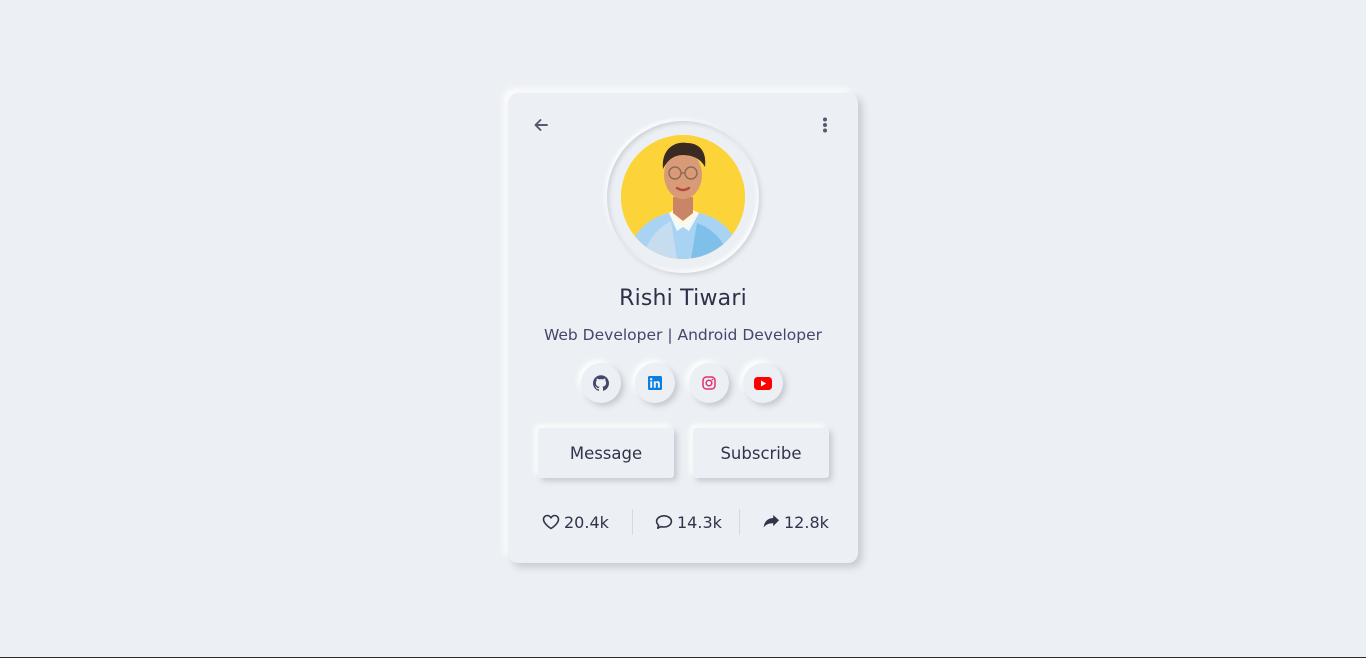  I want to click on likes-stat: 20.4k, so click(575, 522).